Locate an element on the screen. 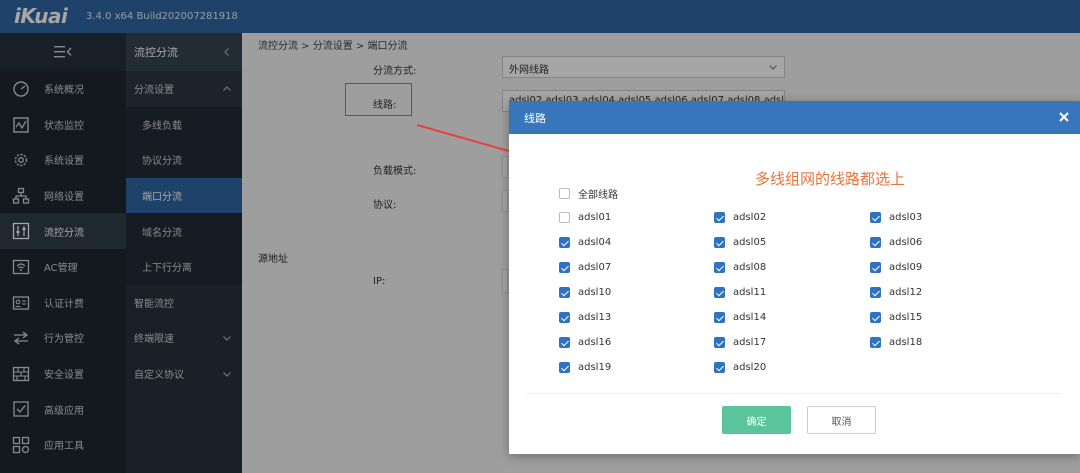  line-checkbox: adsl15 is located at coordinates (896, 317).